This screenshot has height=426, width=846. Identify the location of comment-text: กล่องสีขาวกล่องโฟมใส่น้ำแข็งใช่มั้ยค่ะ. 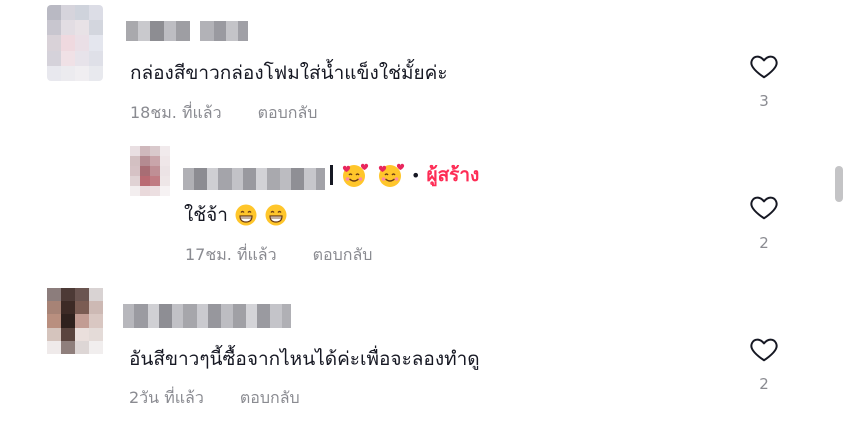
(289, 73).